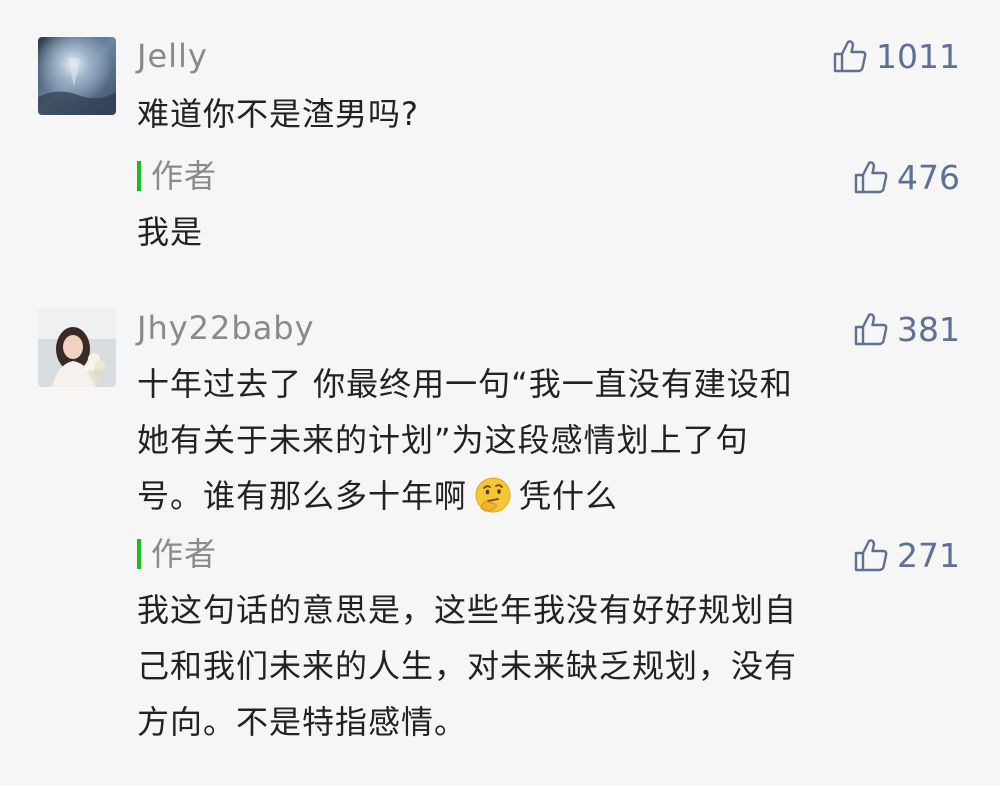 Image resolution: width=1000 pixels, height=786 pixels. Describe the element at coordinates (467, 666) in the screenshot. I see `reply-text-line: 己和我们未来的人生，对未来缺乏规划，没有` at that location.